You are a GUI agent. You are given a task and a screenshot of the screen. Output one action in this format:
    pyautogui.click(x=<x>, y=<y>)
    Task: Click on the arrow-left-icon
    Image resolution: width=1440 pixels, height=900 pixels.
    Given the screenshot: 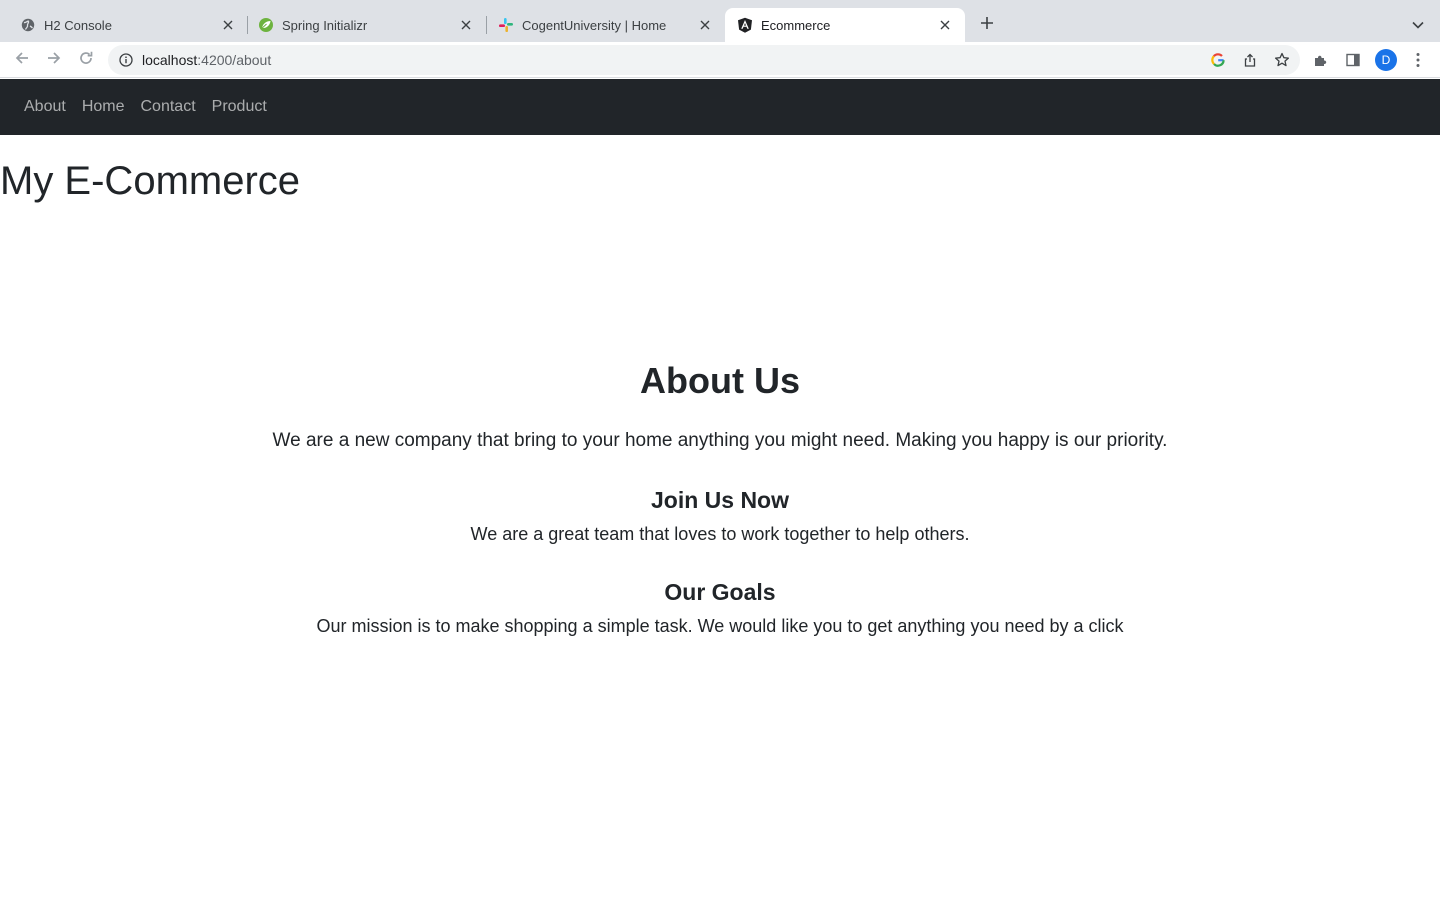 What is the action you would take?
    pyautogui.click(x=22, y=60)
    